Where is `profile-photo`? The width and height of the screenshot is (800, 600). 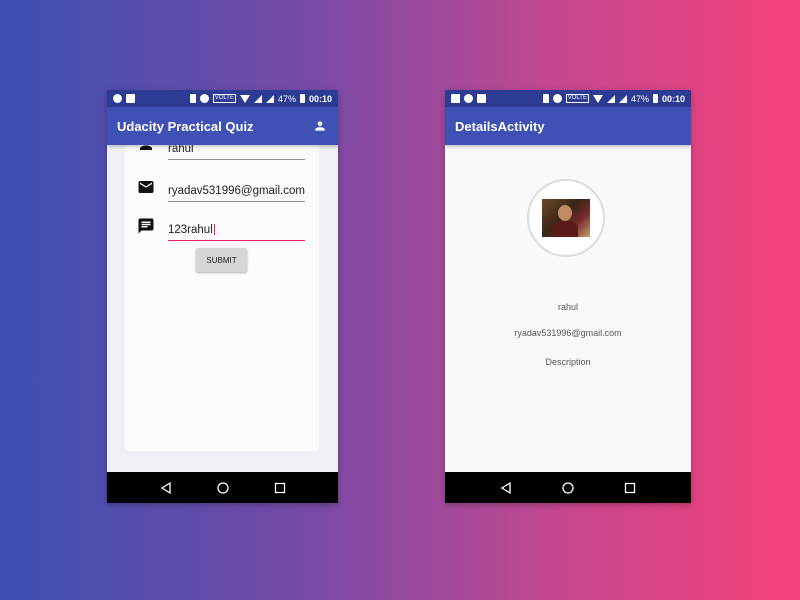
profile-photo is located at coordinates (566, 218).